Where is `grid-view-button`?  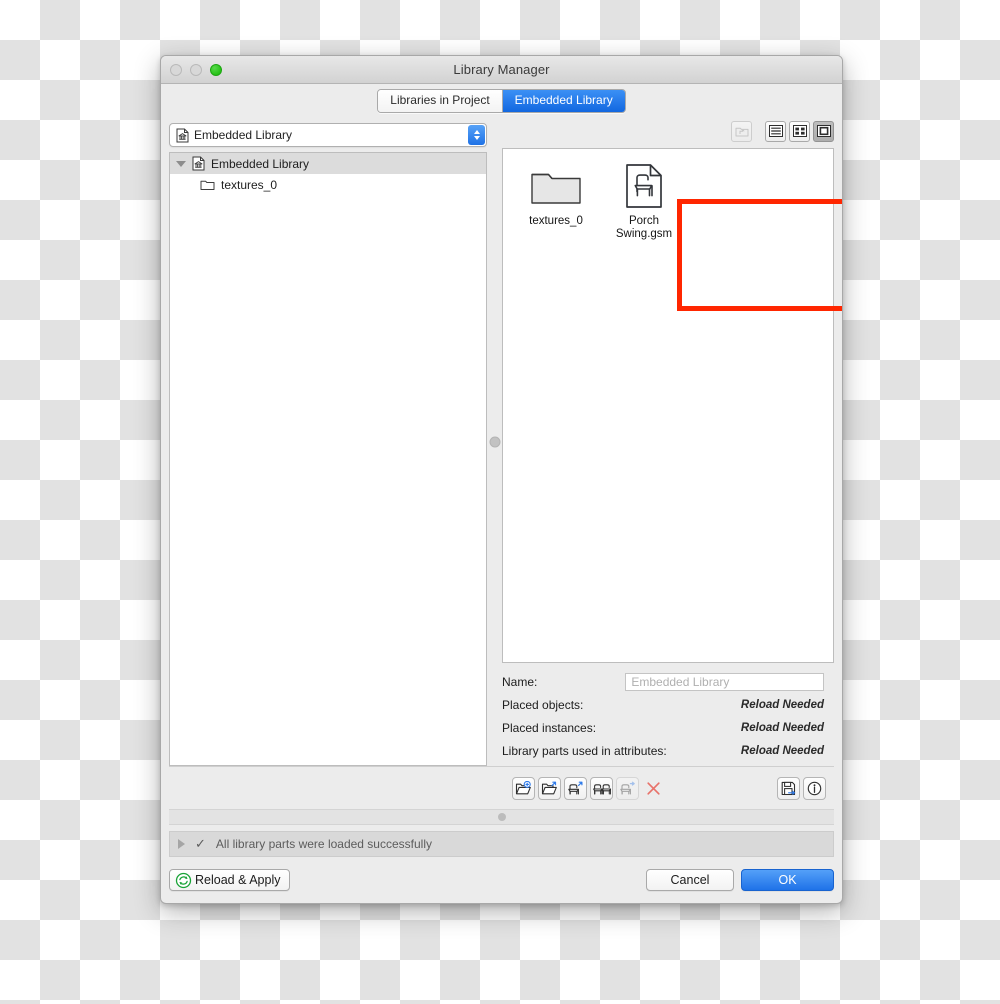
grid-view-button is located at coordinates (799, 131).